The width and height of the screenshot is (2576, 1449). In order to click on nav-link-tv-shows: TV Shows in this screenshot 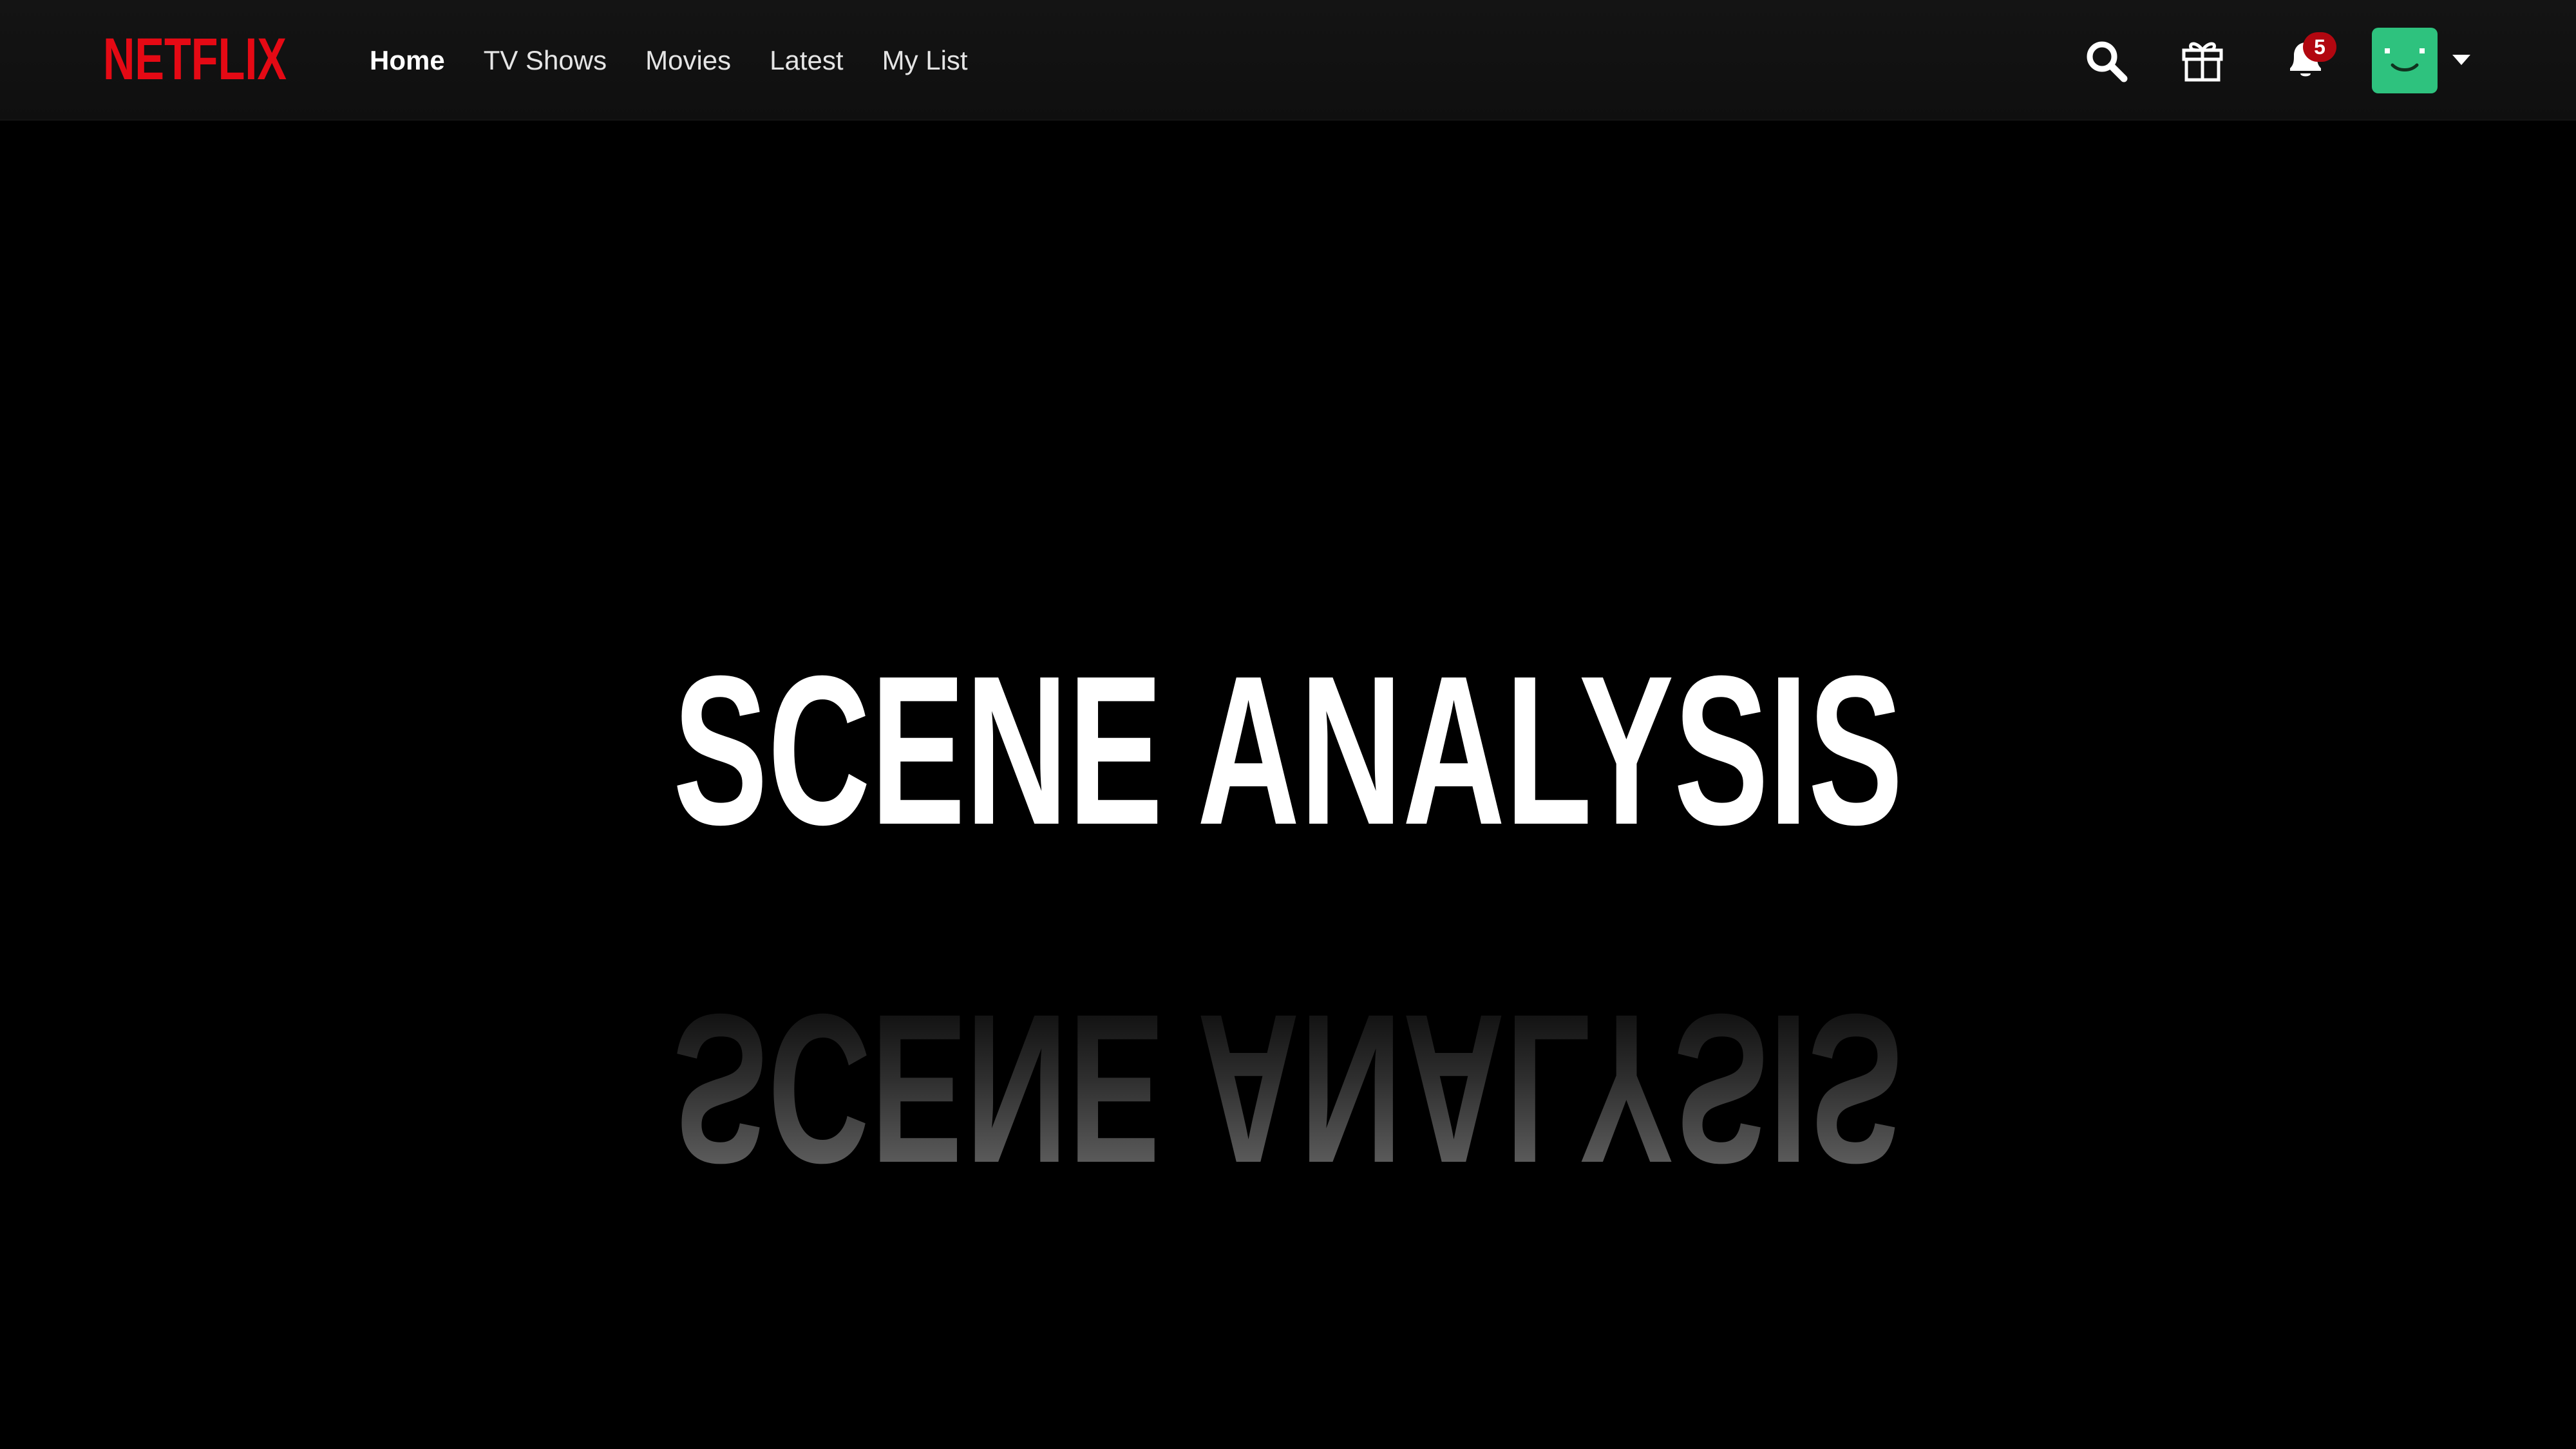, I will do `click(545, 60)`.